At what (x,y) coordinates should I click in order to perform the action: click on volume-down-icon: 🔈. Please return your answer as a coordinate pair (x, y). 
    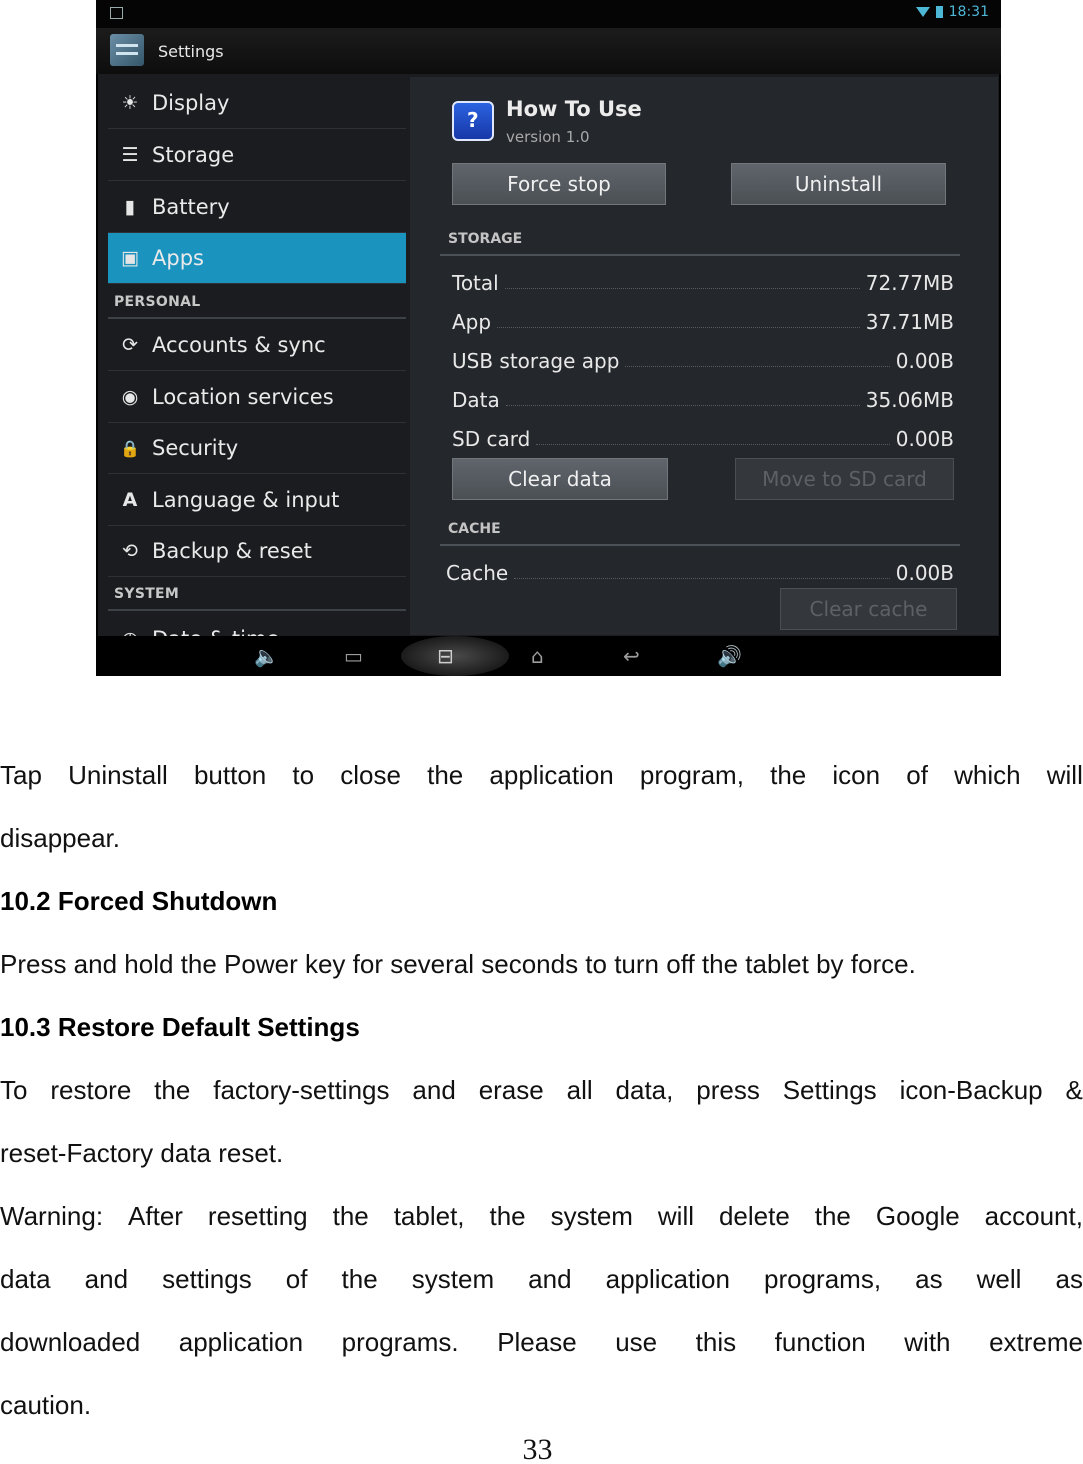
    Looking at the image, I should click on (266, 656).